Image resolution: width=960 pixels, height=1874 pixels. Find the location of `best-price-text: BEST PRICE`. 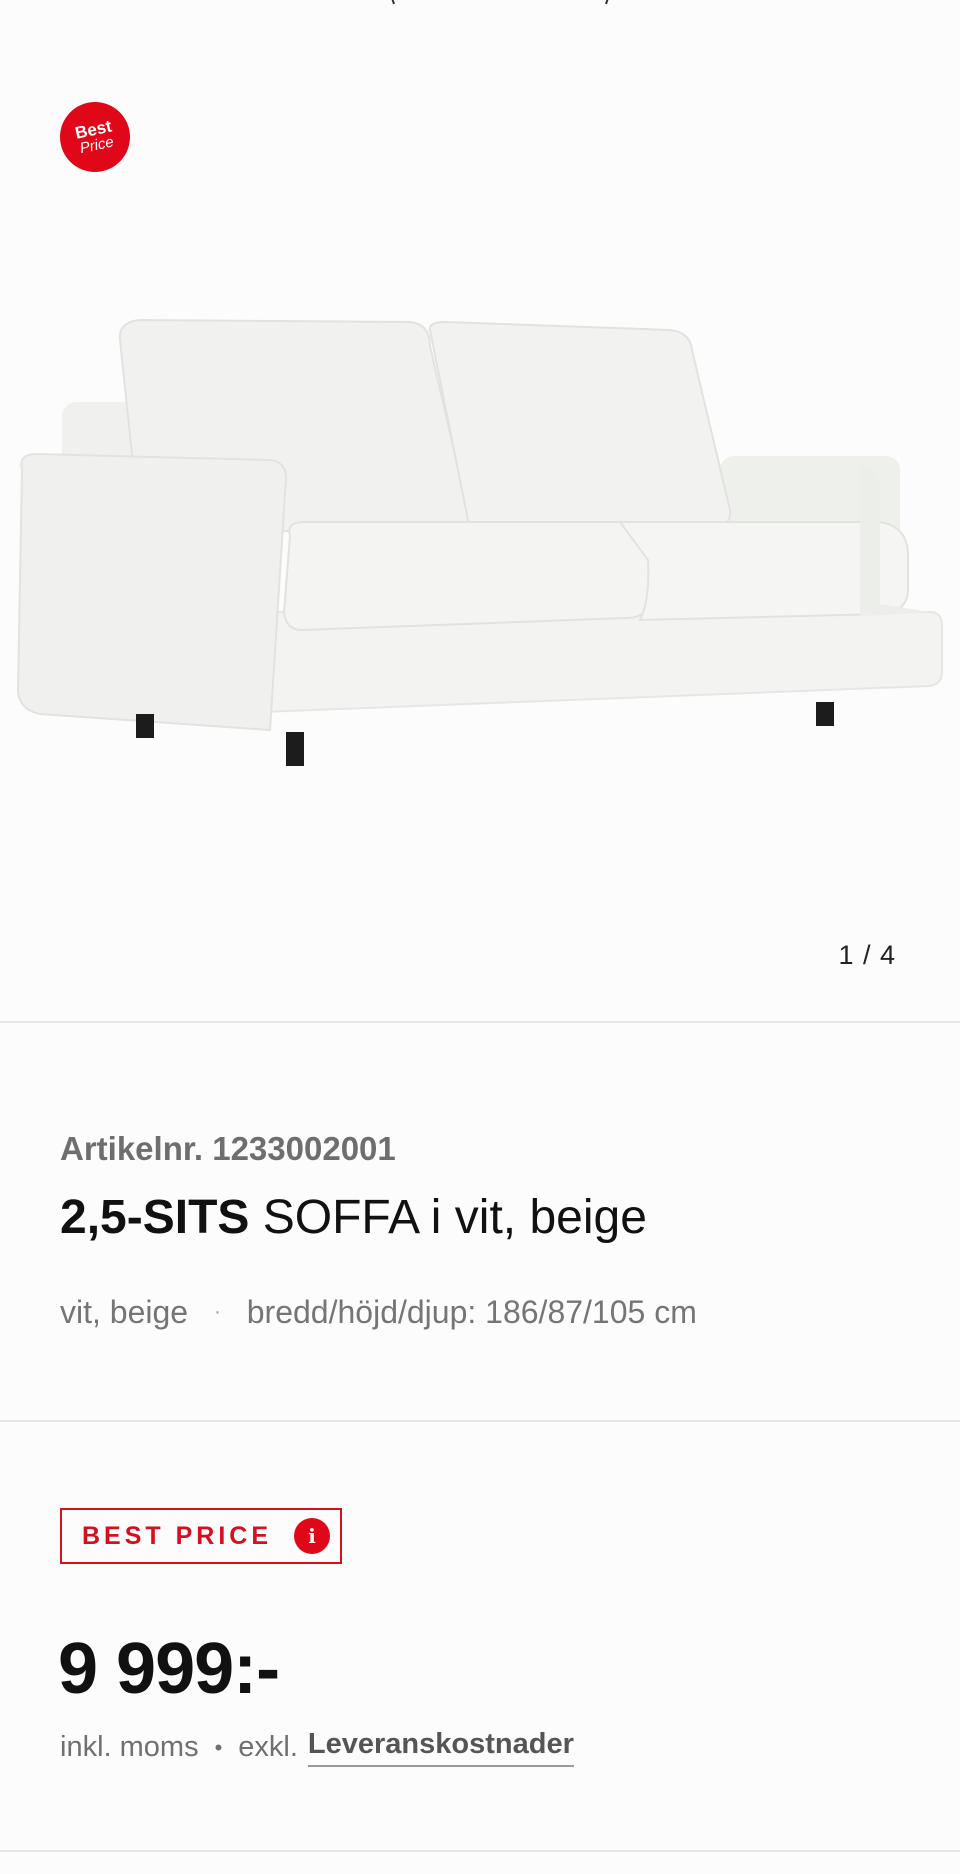

best-price-text: BEST PRICE is located at coordinates (177, 1535).